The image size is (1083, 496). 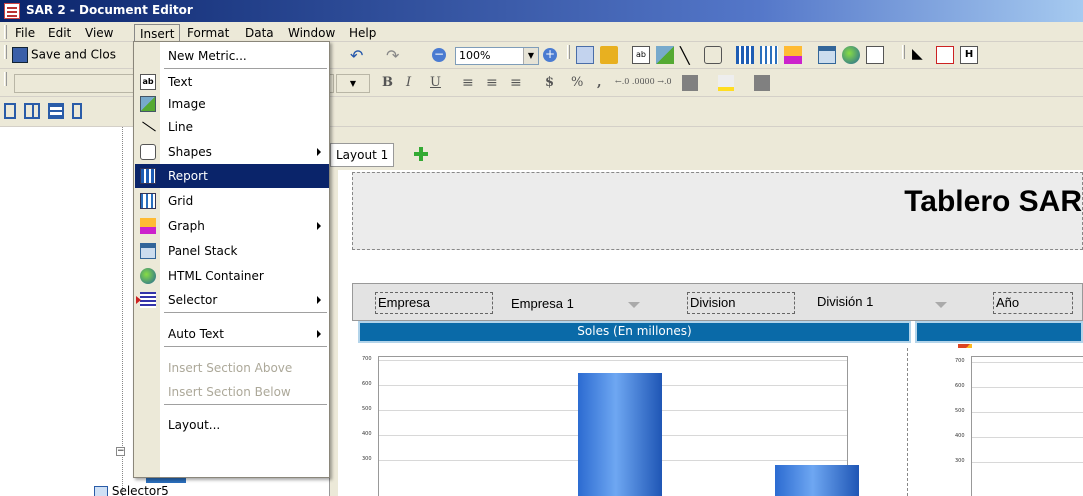 What do you see at coordinates (875, 55) in the screenshot?
I see `selector-tool-icon` at bounding box center [875, 55].